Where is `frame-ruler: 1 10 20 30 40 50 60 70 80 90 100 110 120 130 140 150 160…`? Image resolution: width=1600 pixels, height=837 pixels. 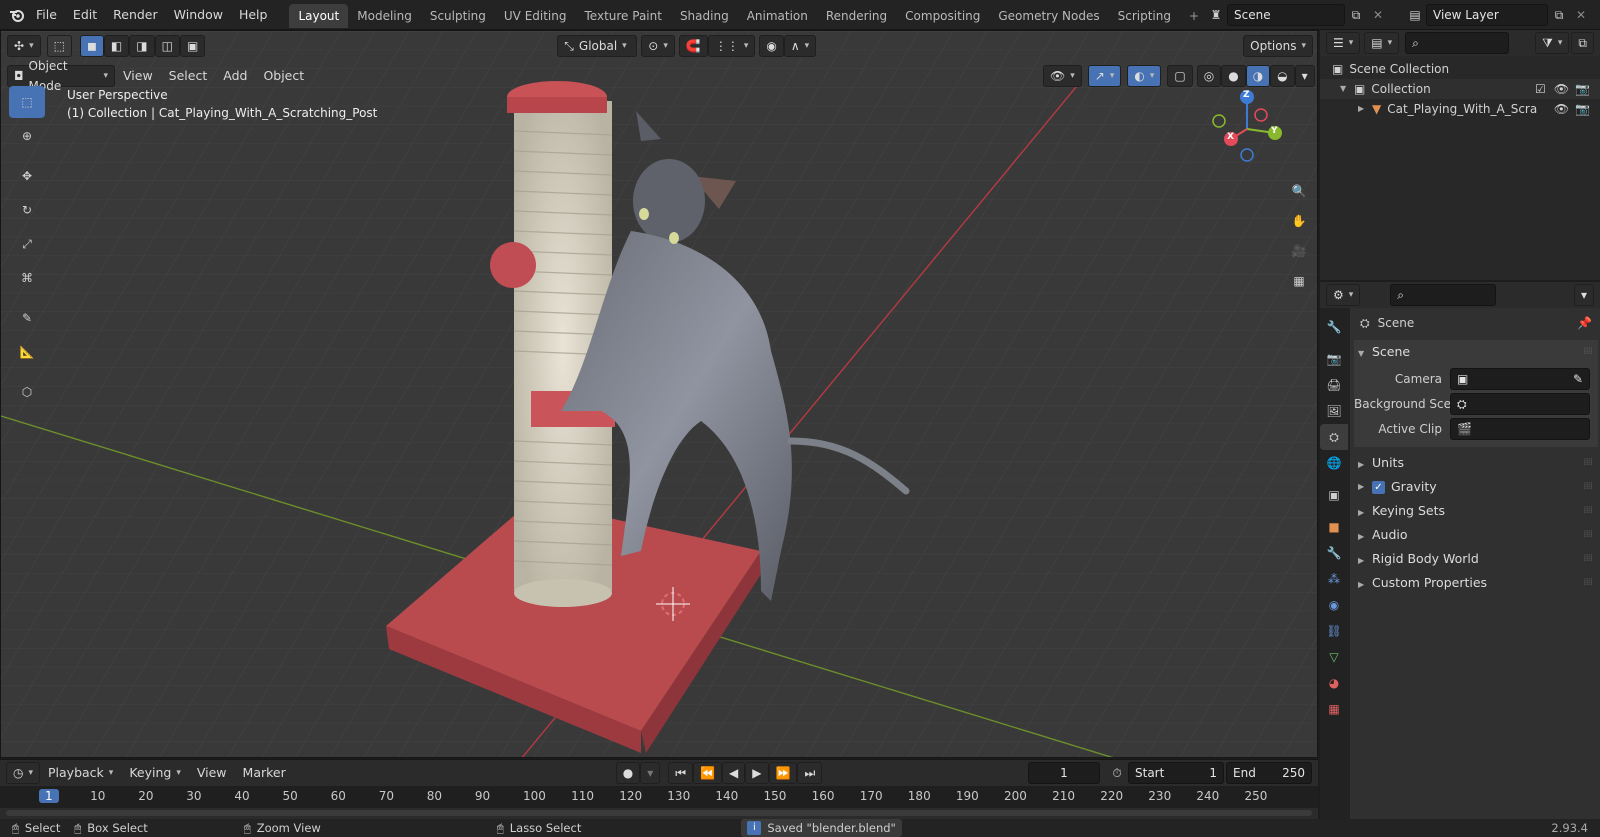
frame-ruler: 1 10 20 30 40 50 60 70 80 90 100 110 120 130 140 150 160… is located at coordinates (659, 797).